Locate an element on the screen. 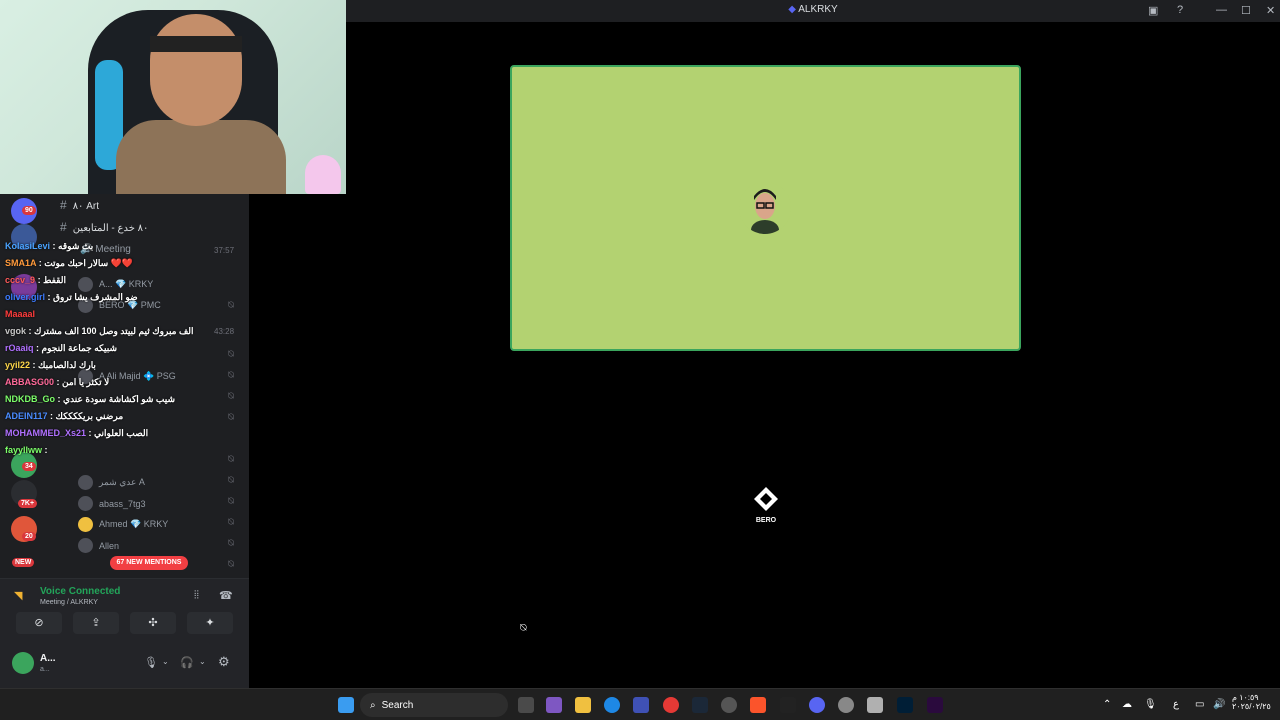 This screenshot has width=1280, height=720. member-name: abass_7tg3 is located at coordinates (122, 503).